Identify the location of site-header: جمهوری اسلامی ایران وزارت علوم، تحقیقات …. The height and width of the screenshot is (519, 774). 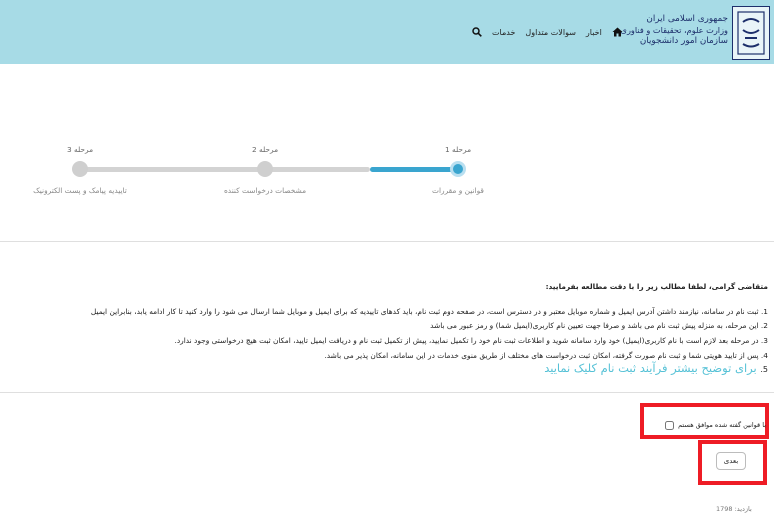
(387, 32).